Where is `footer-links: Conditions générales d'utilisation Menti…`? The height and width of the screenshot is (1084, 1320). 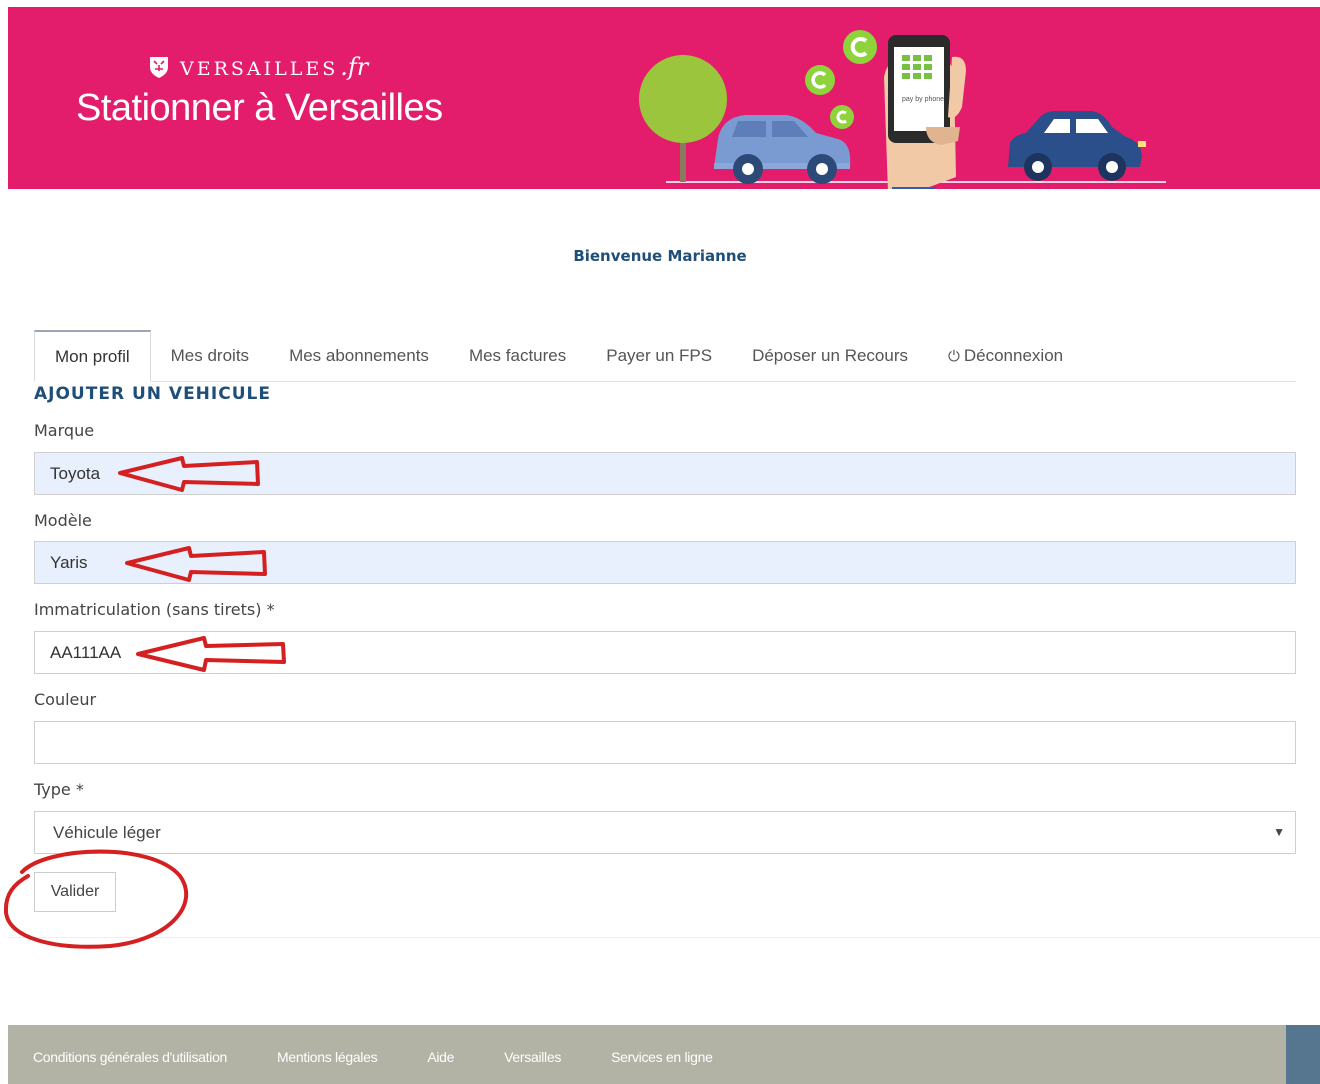
footer-links: Conditions générales d'utilisation Menti… is located at coordinates (373, 1057).